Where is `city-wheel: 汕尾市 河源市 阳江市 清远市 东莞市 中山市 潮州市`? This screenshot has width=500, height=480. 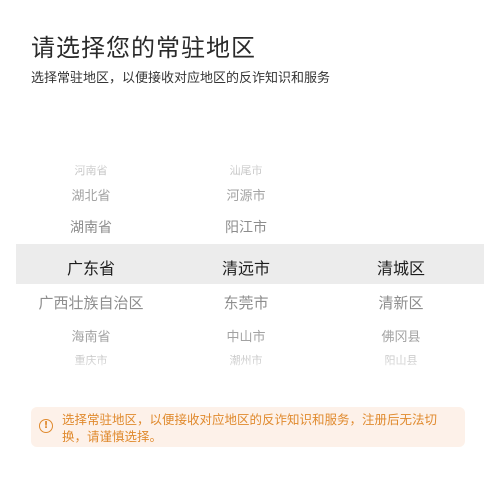
city-wheel: 汕尾市 河源市 阳江市 清远市 东莞市 中山市 潮州市 is located at coordinates (246, 264).